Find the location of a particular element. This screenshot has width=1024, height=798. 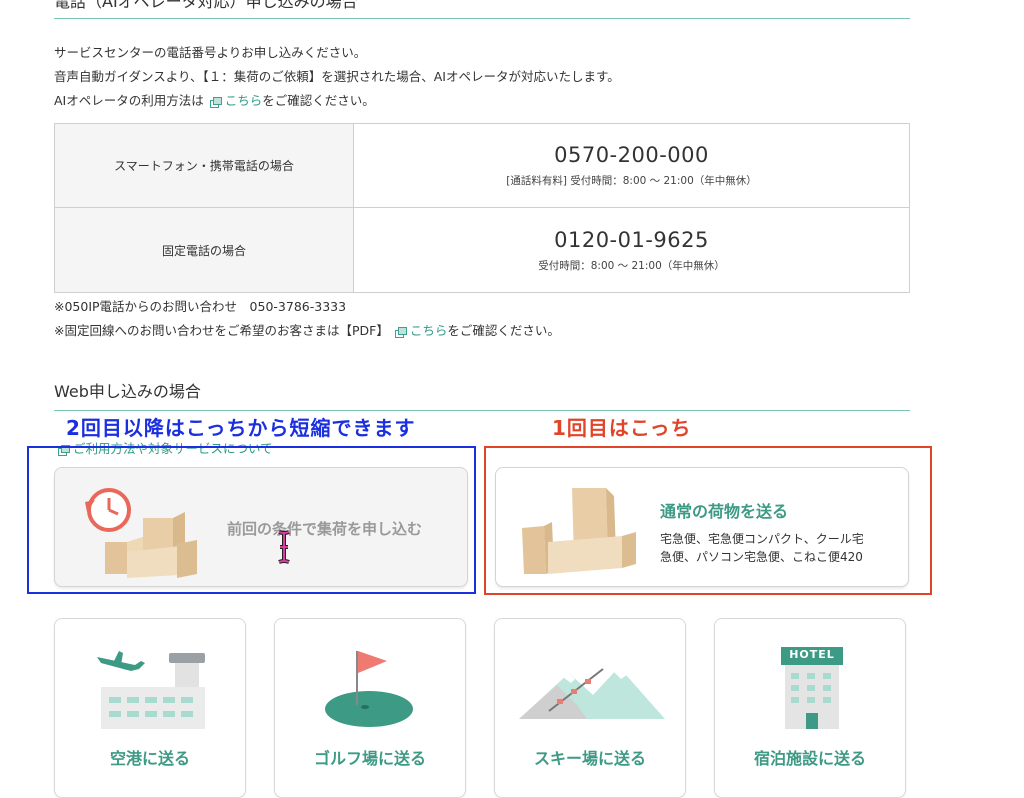

blue-annotation-text: 2回目以降はこっちから短縮できます is located at coordinates (241, 428).